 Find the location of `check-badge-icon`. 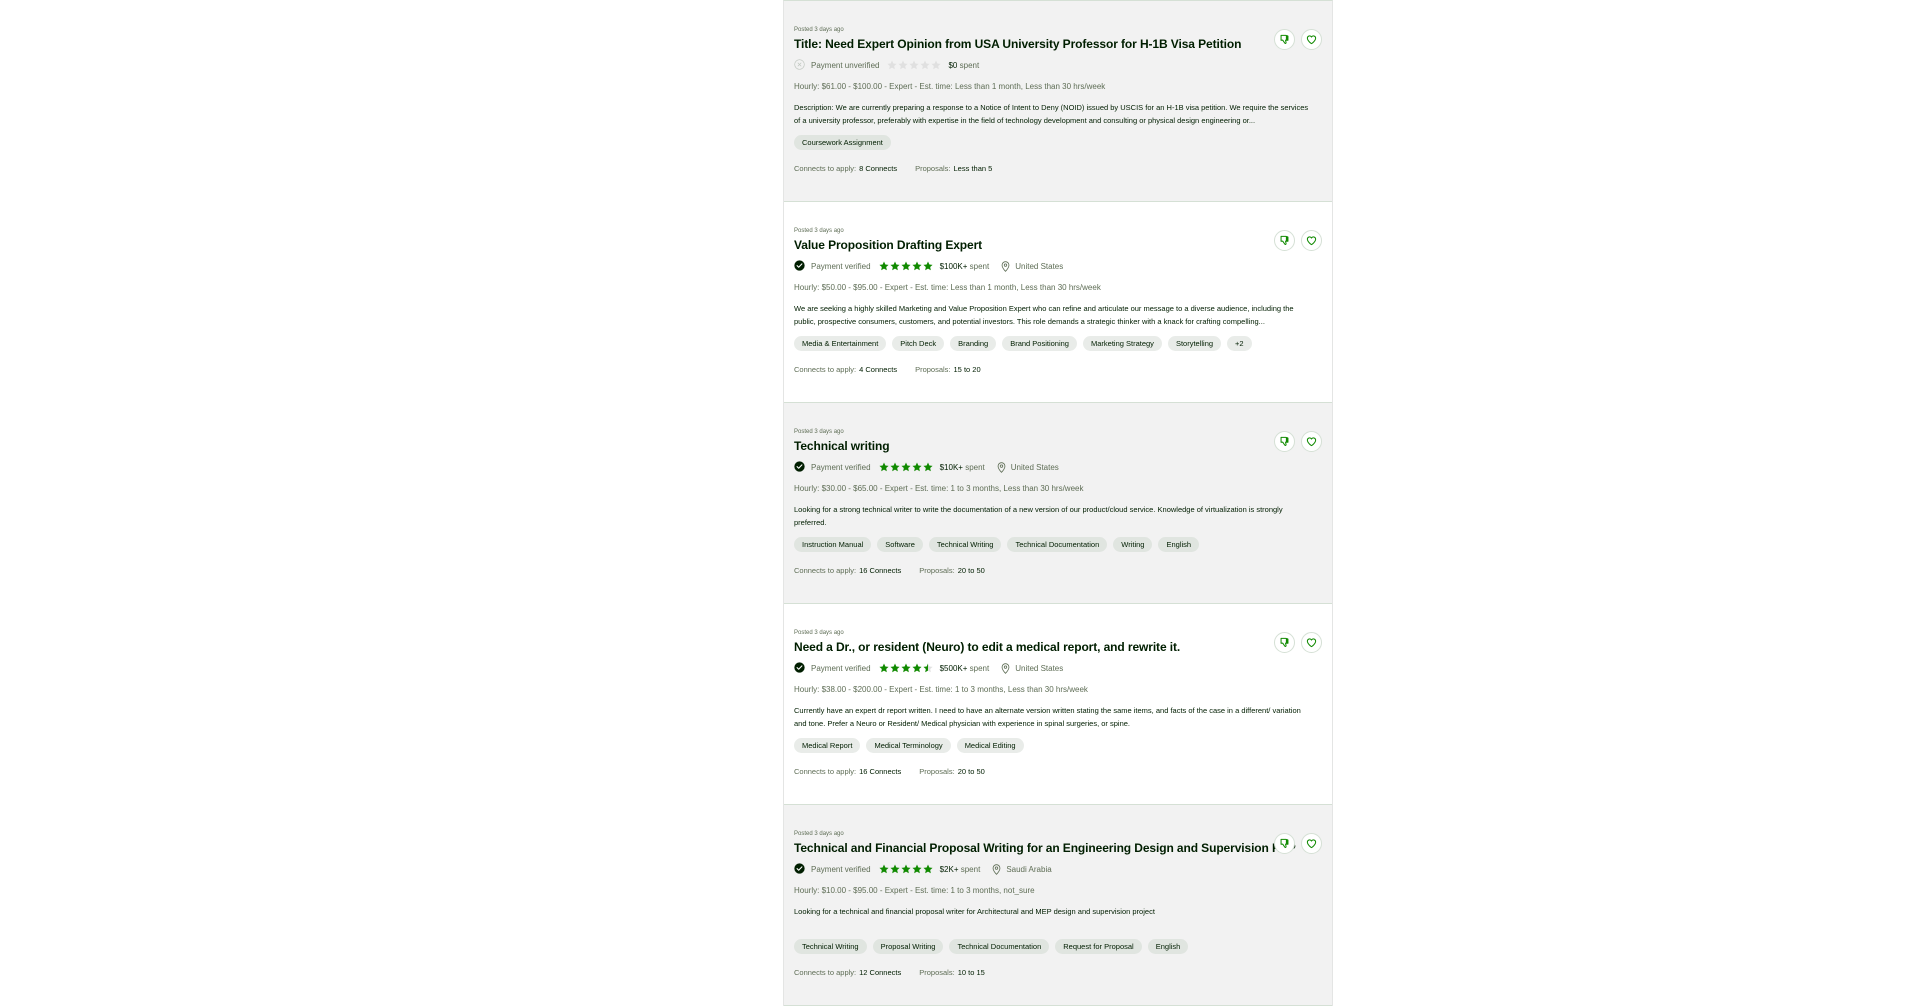

check-badge-icon is located at coordinates (799, 466).